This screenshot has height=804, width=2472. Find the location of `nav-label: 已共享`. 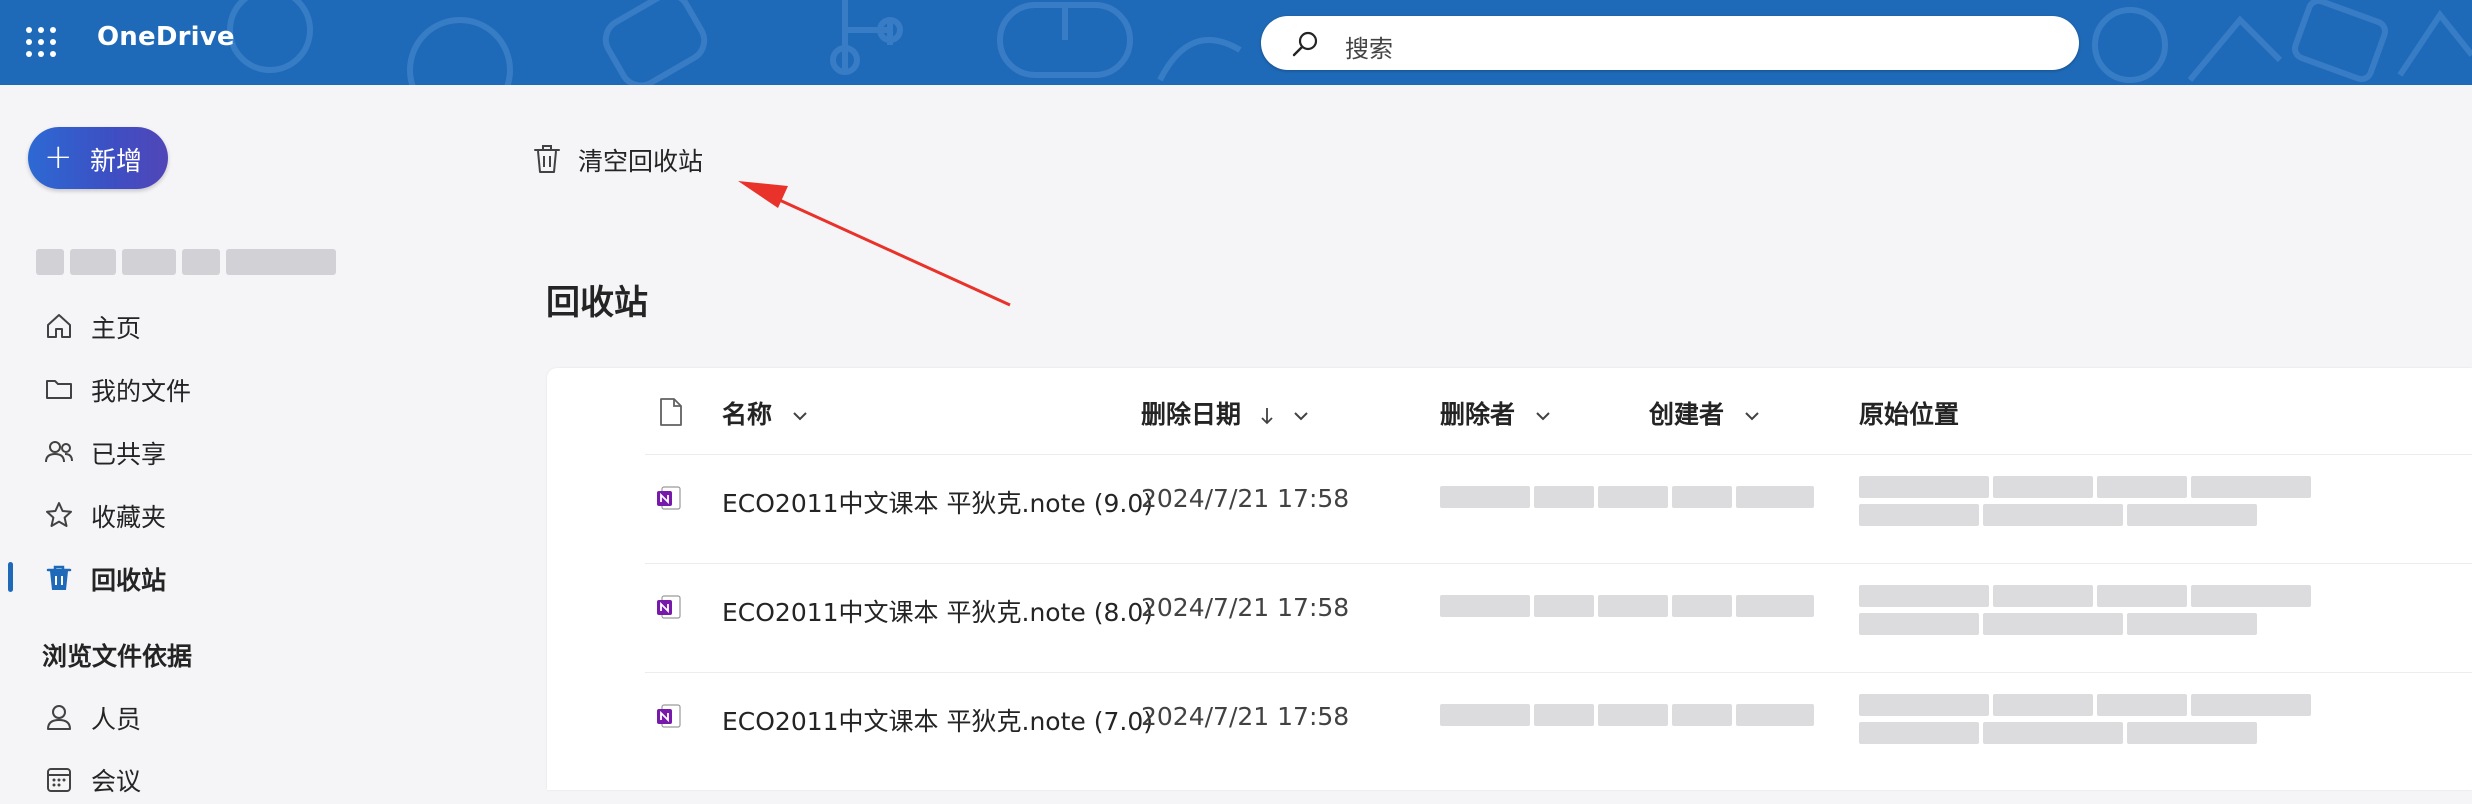

nav-label: 已共享 is located at coordinates (129, 454).